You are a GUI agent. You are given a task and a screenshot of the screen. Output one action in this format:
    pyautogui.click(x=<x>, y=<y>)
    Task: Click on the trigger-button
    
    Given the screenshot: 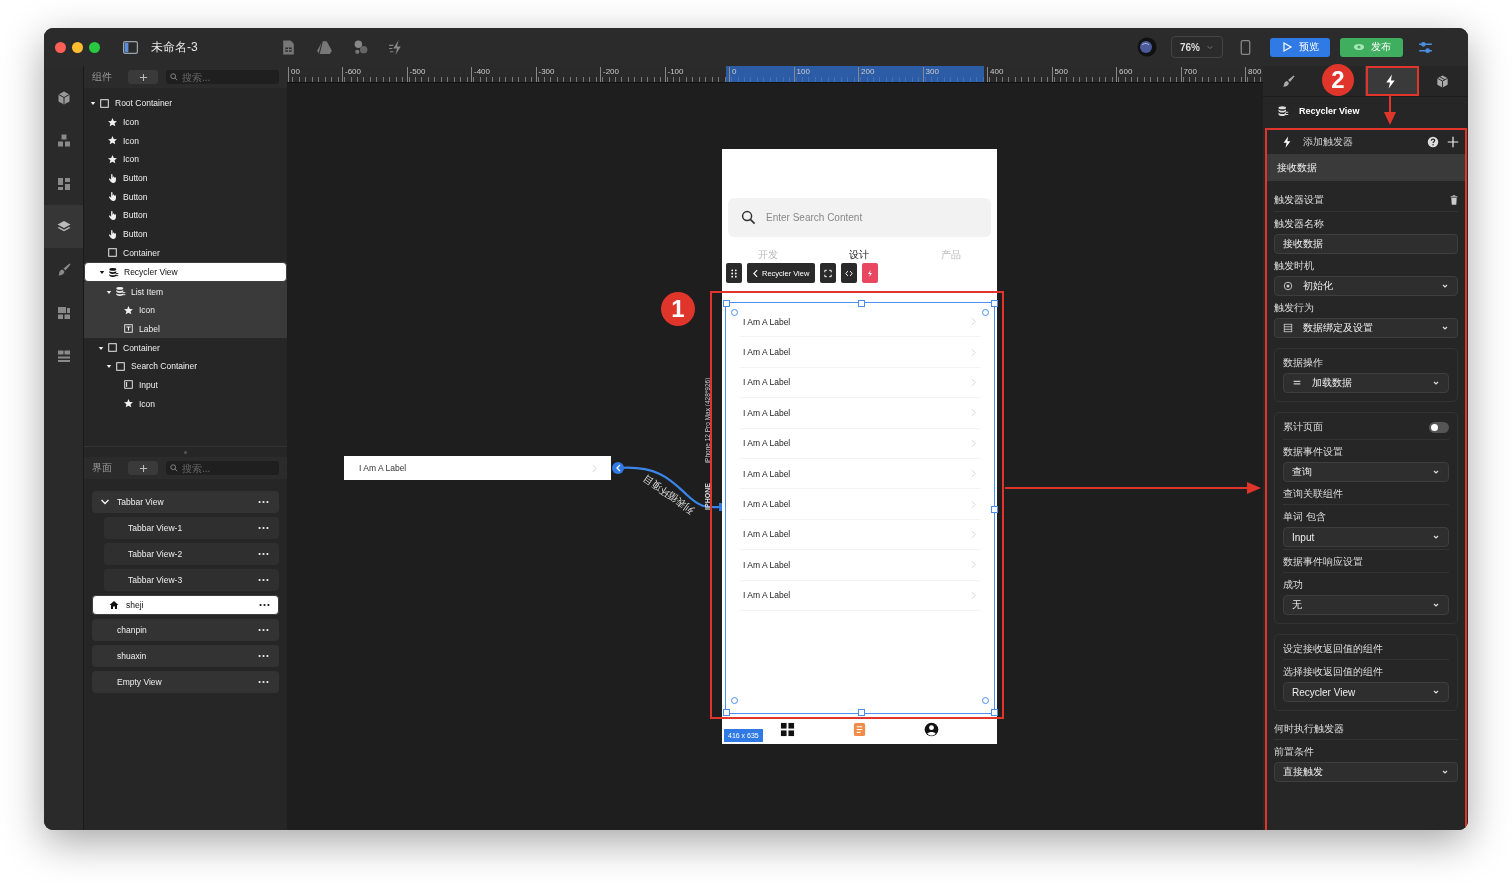 What is the action you would take?
    pyautogui.click(x=870, y=273)
    